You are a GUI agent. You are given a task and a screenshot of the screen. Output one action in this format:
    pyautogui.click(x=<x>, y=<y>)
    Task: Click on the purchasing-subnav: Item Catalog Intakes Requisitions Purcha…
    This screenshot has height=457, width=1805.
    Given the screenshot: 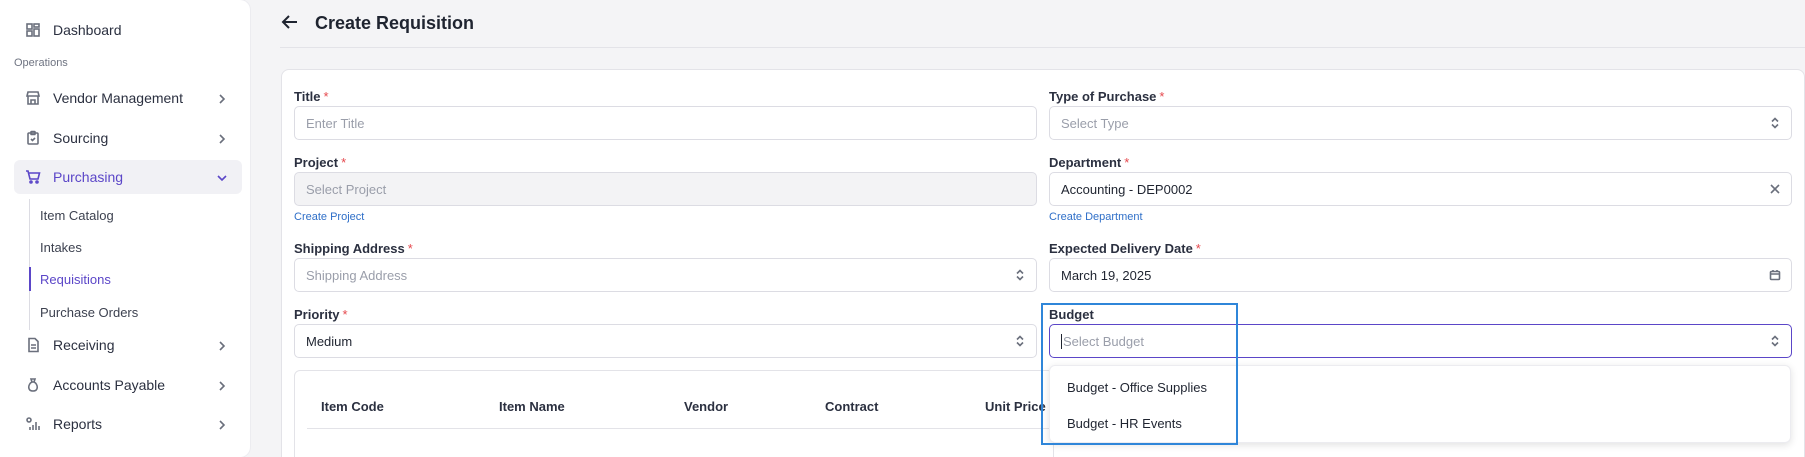 What is the action you would take?
    pyautogui.click(x=129, y=264)
    